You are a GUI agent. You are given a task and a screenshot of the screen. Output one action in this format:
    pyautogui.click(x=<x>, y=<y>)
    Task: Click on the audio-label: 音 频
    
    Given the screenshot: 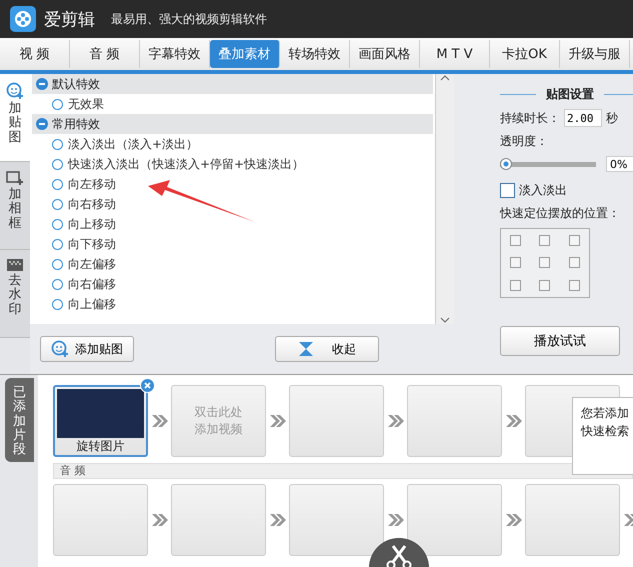 What is the action you would take?
    pyautogui.click(x=343, y=471)
    